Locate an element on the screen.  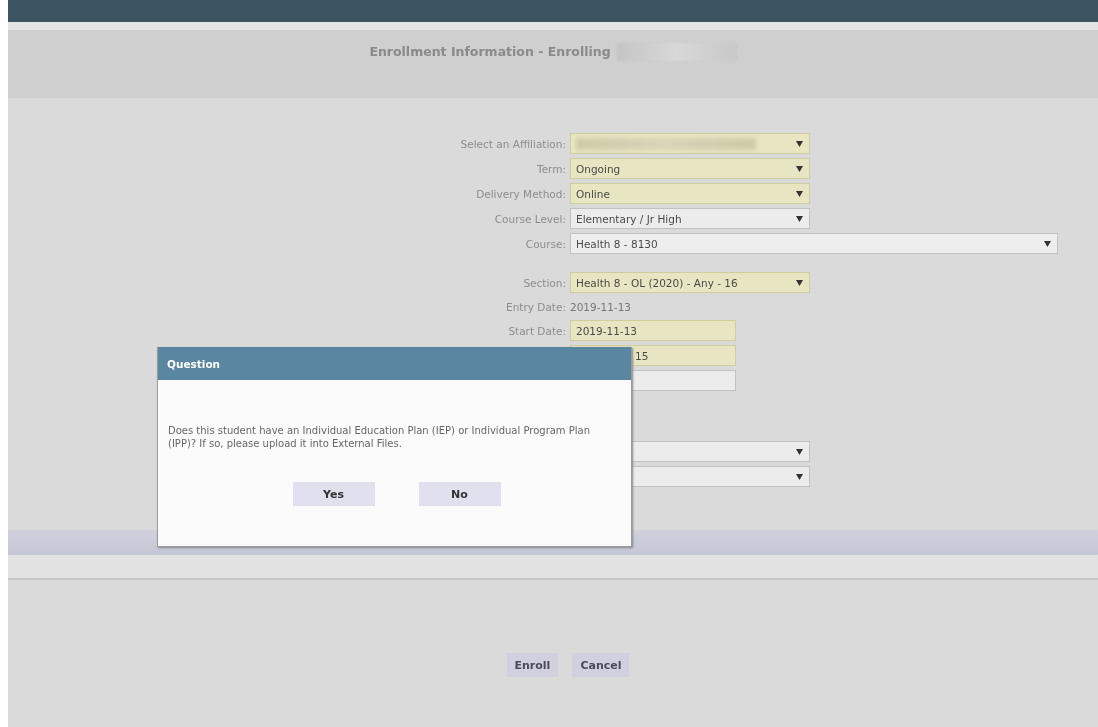
dropdown: Health 8 - OL (2020) - Any - 16 is located at coordinates (690, 282).